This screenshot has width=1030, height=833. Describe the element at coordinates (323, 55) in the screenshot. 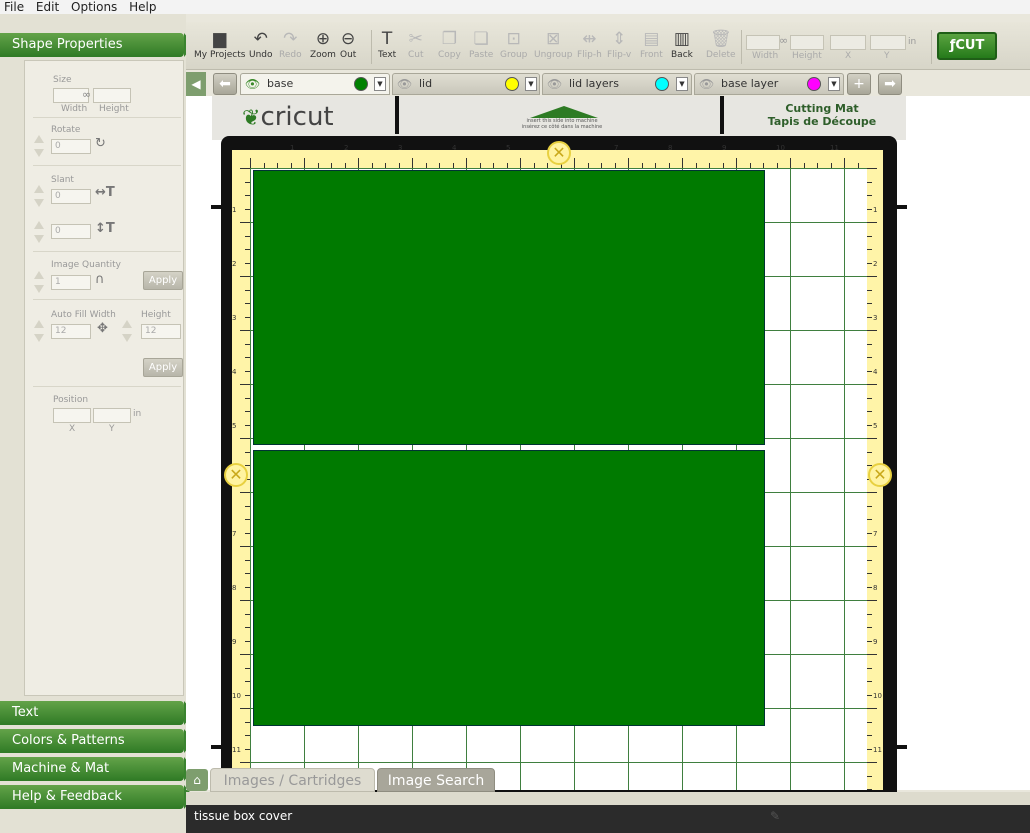

I see `toolbar-button-label: Zoom` at that location.